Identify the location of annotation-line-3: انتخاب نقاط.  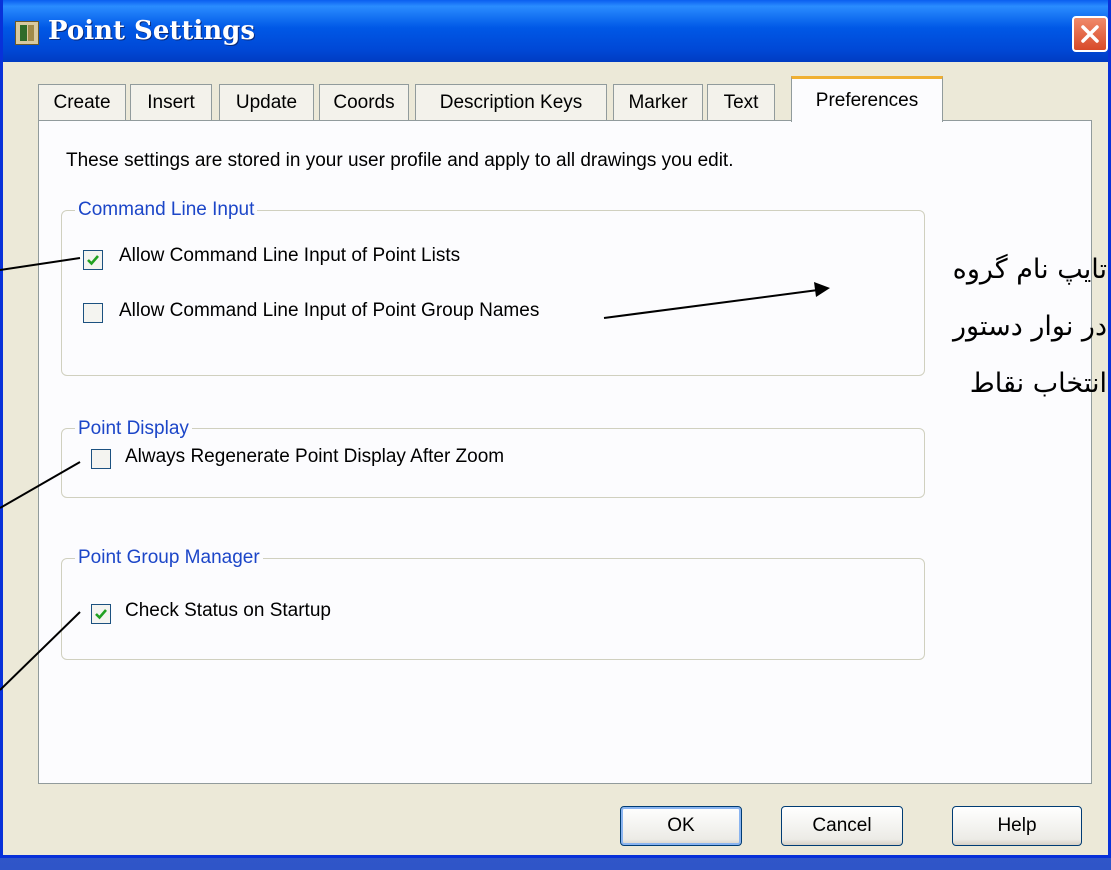
(1038, 383).